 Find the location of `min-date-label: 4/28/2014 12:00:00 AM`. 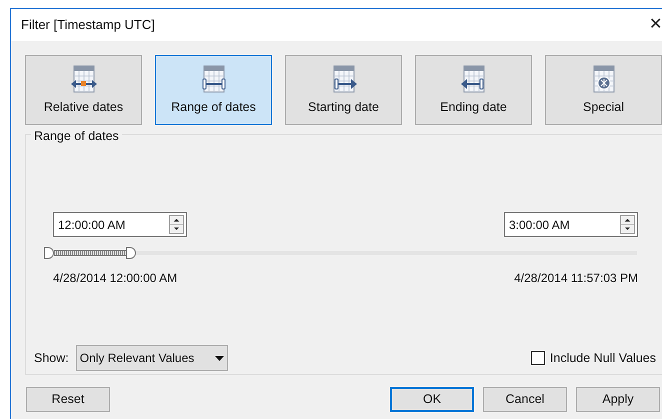

min-date-label: 4/28/2014 12:00:00 AM is located at coordinates (115, 278).